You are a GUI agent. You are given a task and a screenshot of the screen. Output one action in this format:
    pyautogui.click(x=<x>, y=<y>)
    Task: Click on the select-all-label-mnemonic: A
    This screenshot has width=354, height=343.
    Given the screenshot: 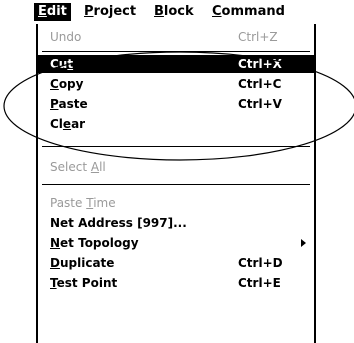 What is the action you would take?
    pyautogui.click(x=95, y=167)
    